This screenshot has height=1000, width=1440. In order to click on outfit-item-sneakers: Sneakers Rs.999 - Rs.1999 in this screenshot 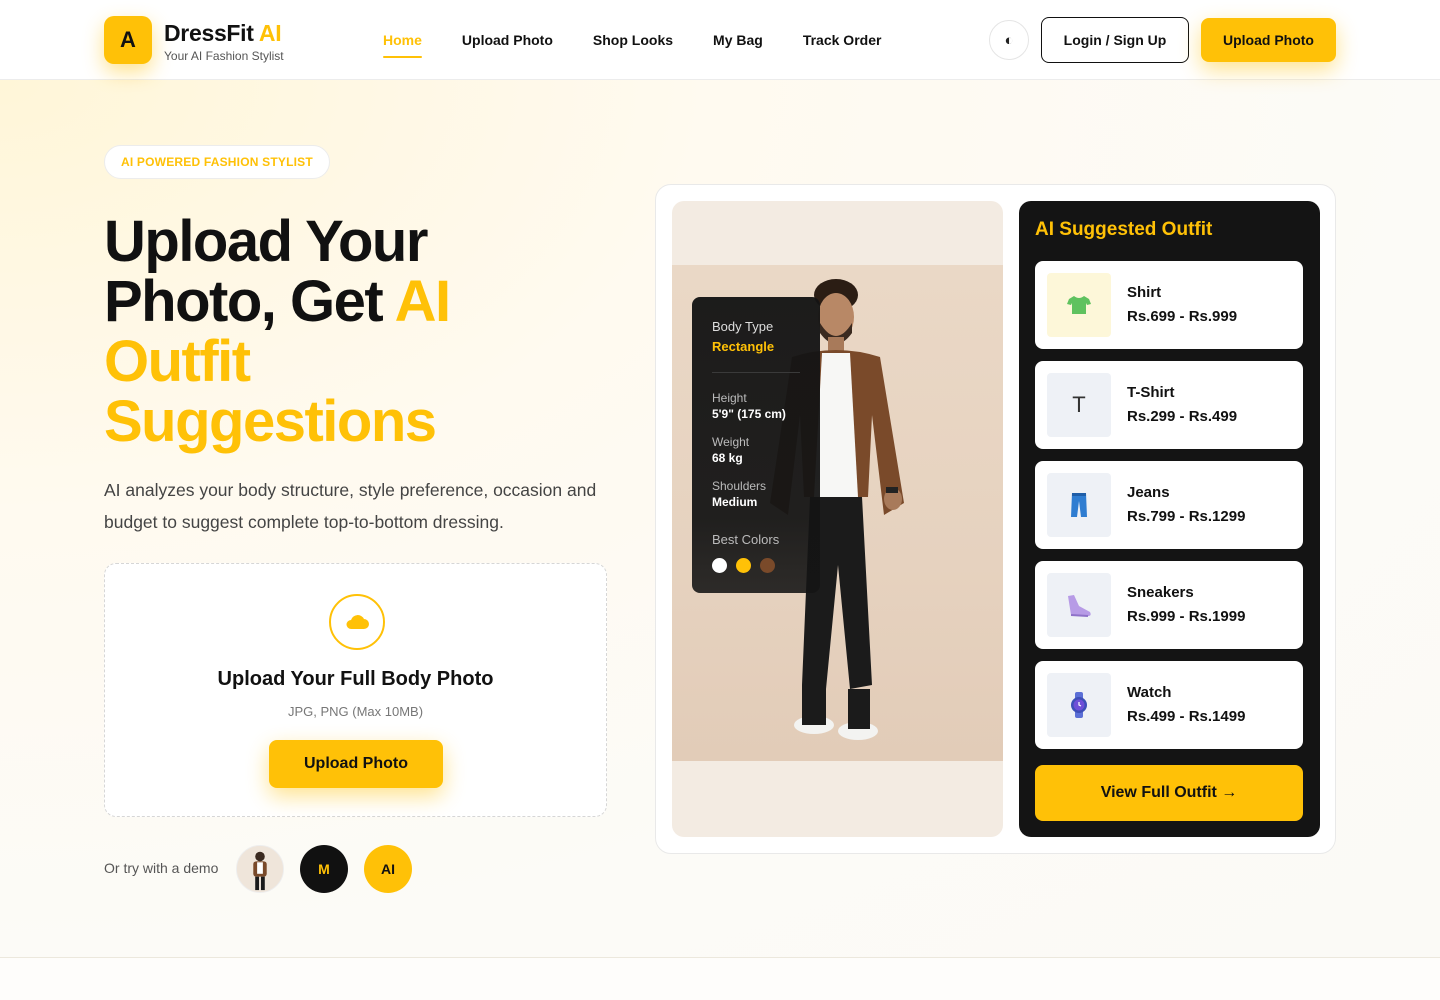, I will do `click(1169, 605)`.